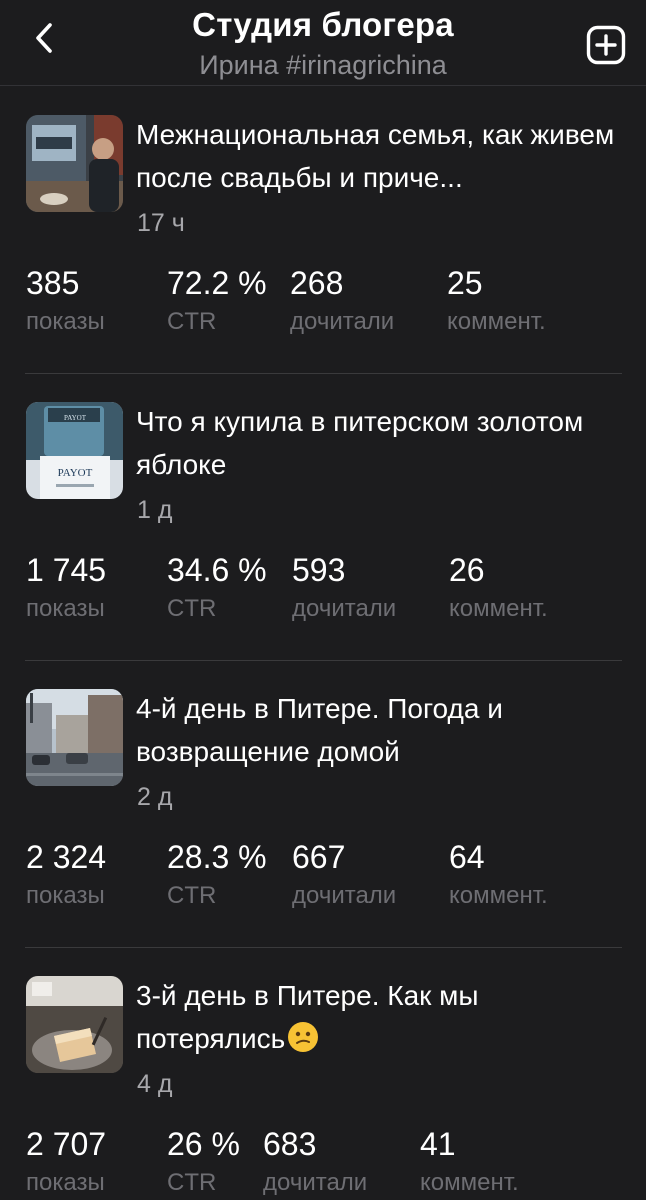 The height and width of the screenshot is (1200, 646). I want to click on stat-value: 26, so click(467, 570).